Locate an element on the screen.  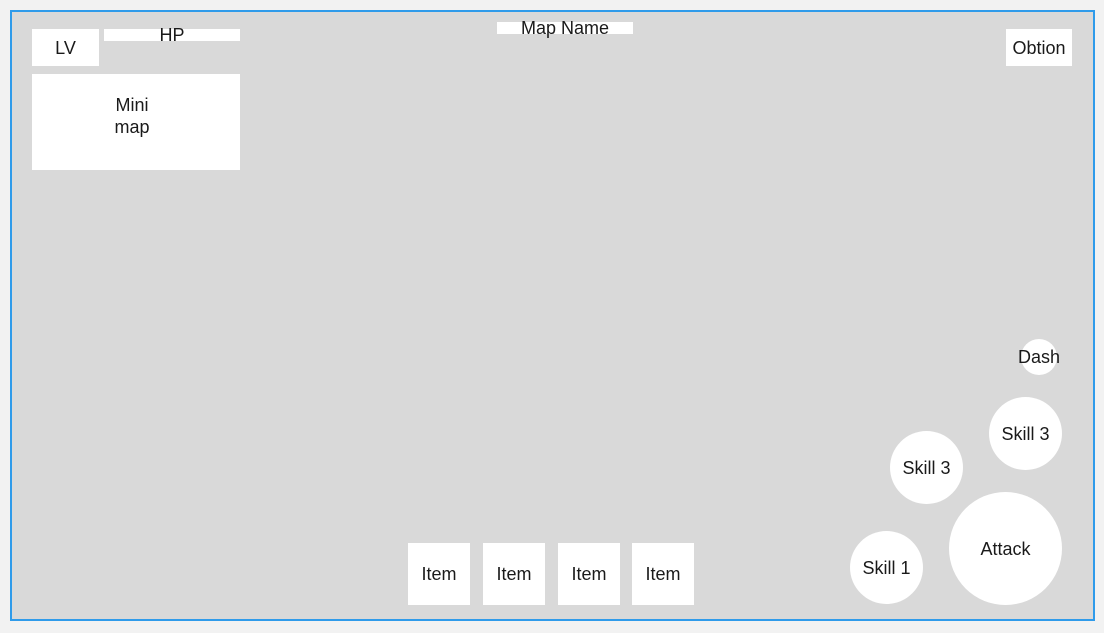
level-indicator: LV is located at coordinates (65, 47).